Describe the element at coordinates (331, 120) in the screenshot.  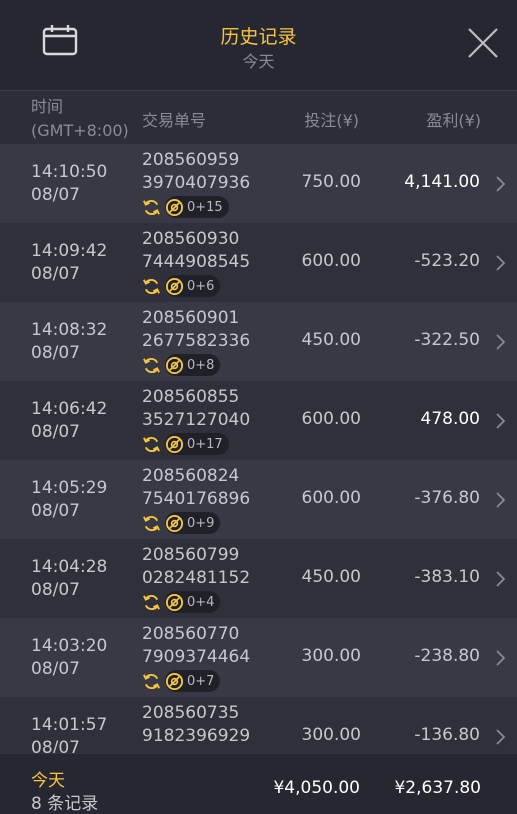
I see `column-bet: 投注(¥)` at that location.